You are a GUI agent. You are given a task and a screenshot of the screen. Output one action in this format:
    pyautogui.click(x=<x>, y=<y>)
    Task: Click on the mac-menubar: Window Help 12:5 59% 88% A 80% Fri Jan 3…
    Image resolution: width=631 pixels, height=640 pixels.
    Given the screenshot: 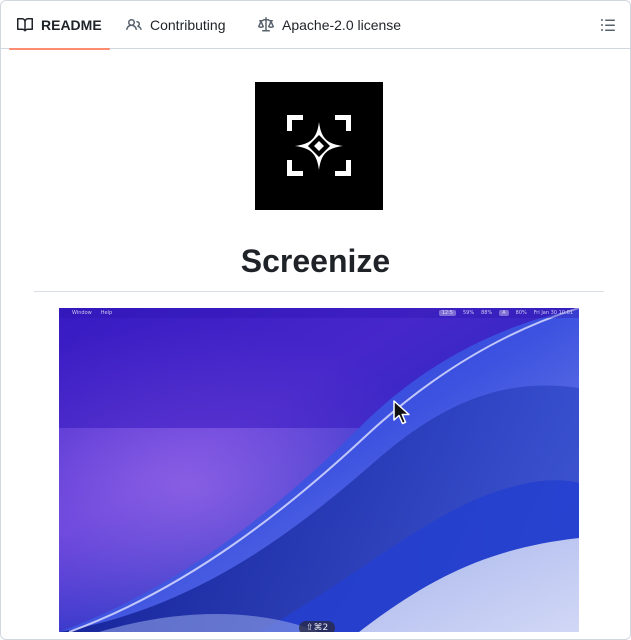 What is the action you would take?
    pyautogui.click(x=319, y=313)
    